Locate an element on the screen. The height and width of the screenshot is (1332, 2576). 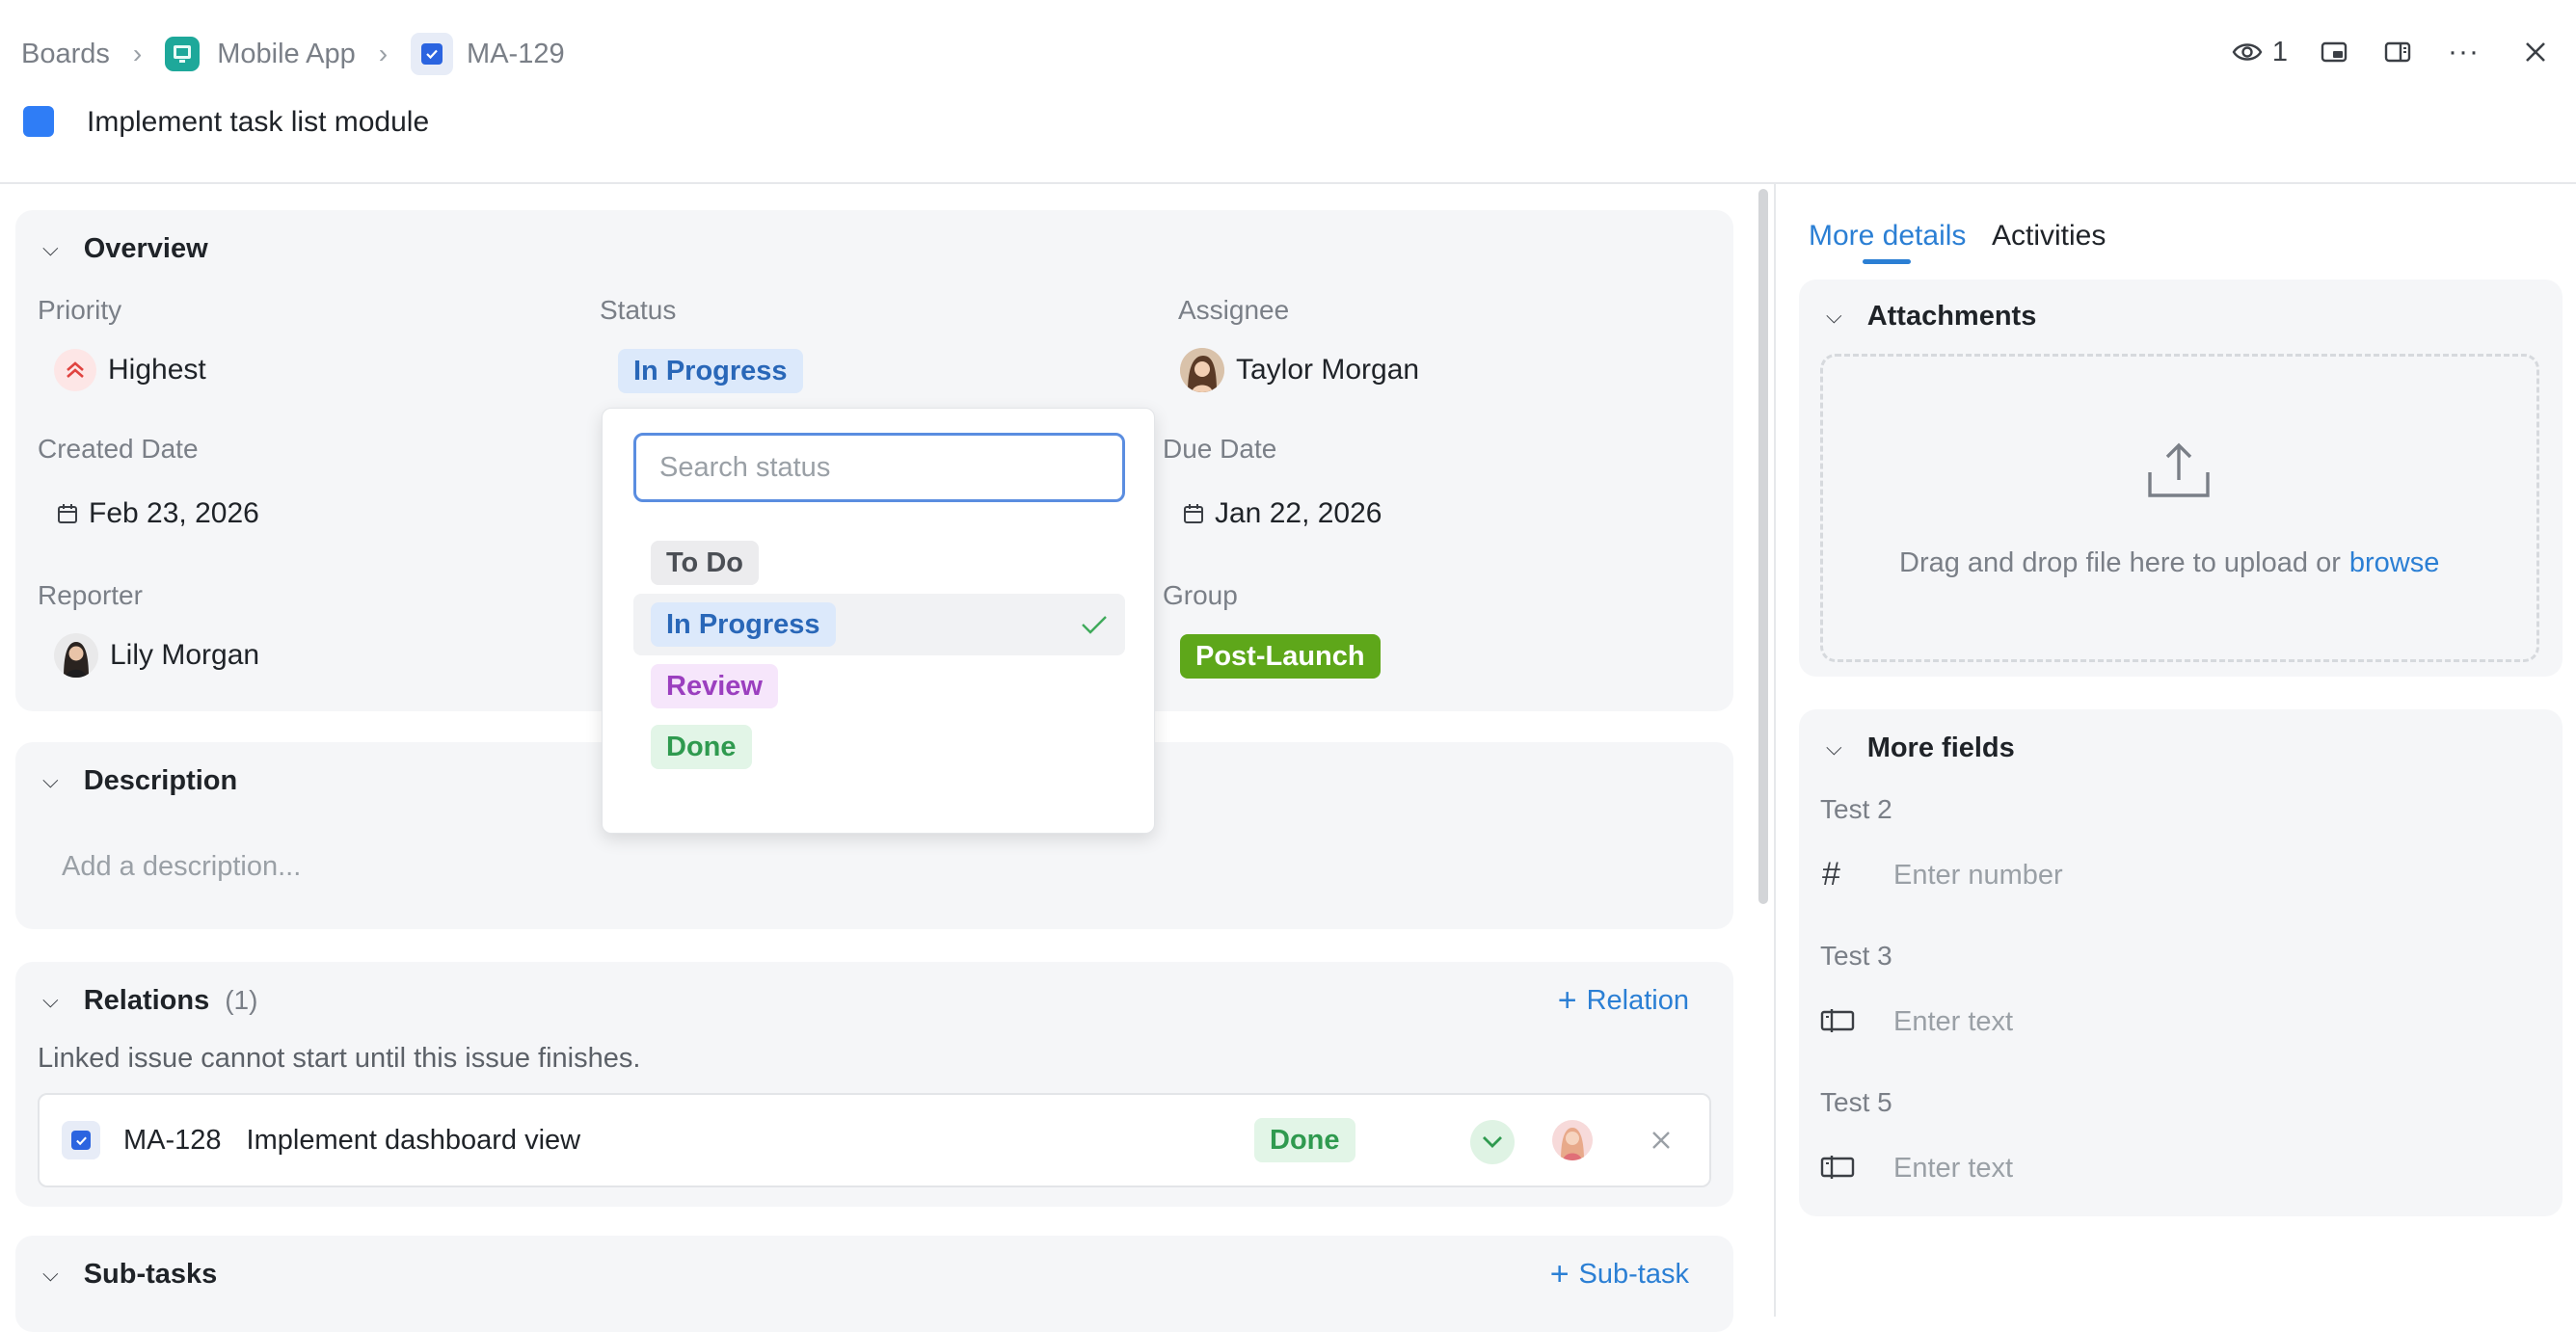
header-divider is located at coordinates (1288, 183).